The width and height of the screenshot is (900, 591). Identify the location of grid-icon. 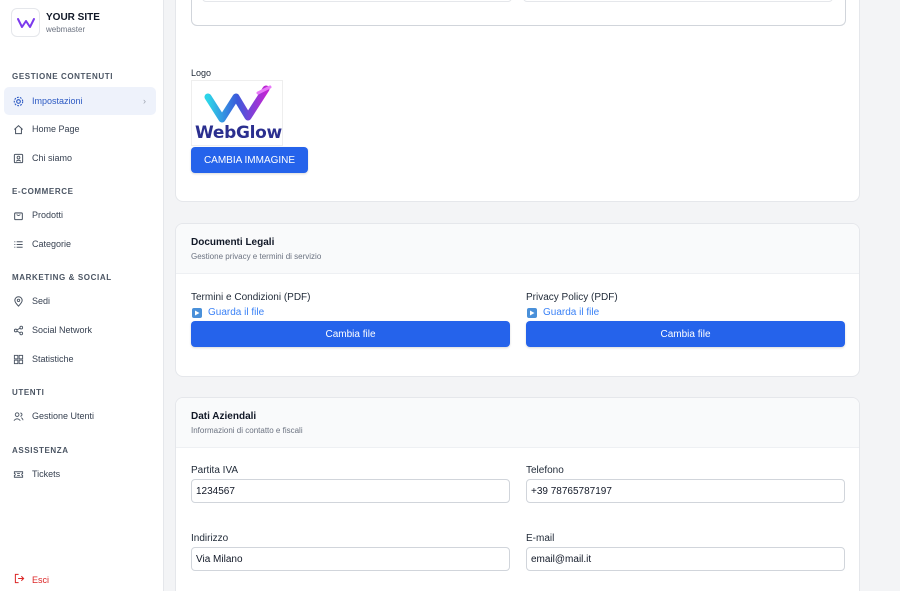
(18, 359).